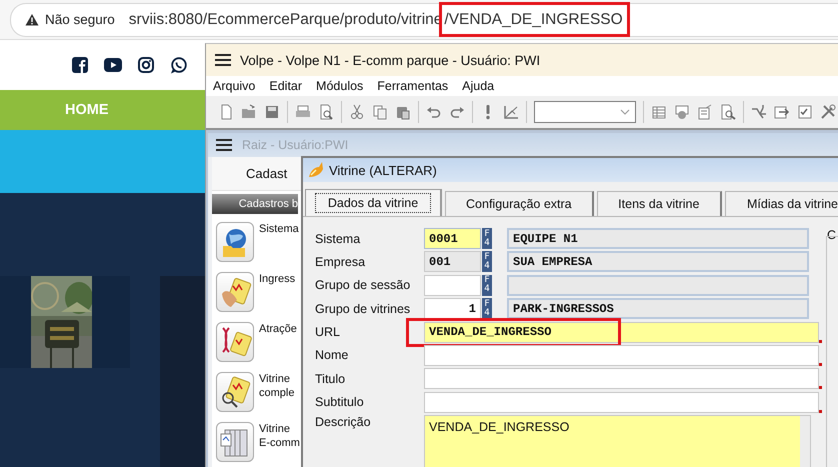  What do you see at coordinates (452, 309) in the screenshot?
I see `input-field: 1` at bounding box center [452, 309].